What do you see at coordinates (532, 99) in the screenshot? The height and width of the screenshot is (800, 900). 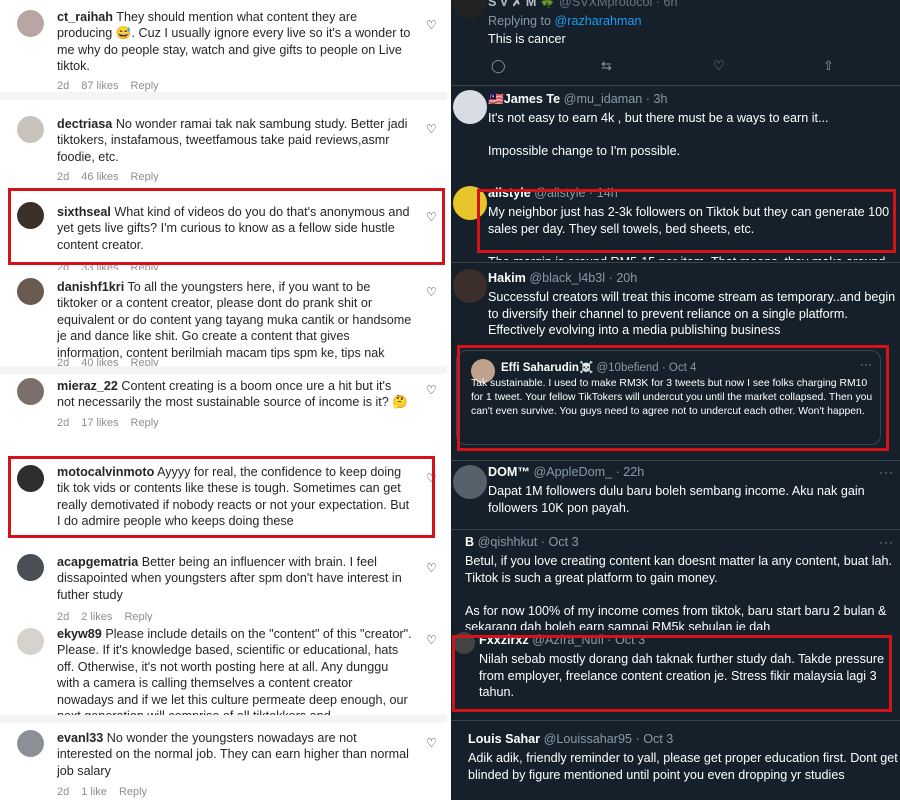 I see `tweet-author: James Te` at bounding box center [532, 99].